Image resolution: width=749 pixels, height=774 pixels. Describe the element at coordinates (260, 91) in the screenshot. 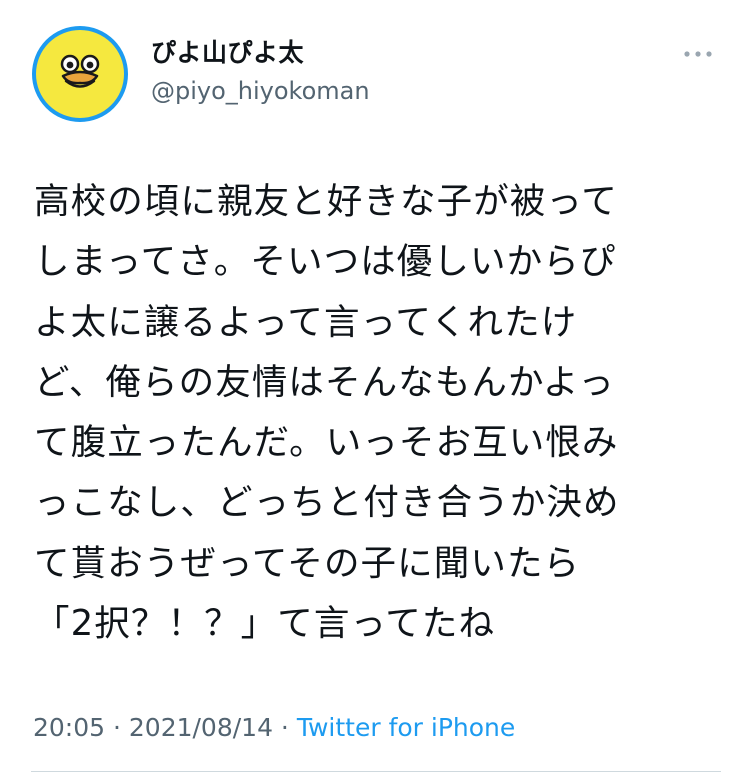

I see `user-handle: @piyo_hiyokoman` at that location.